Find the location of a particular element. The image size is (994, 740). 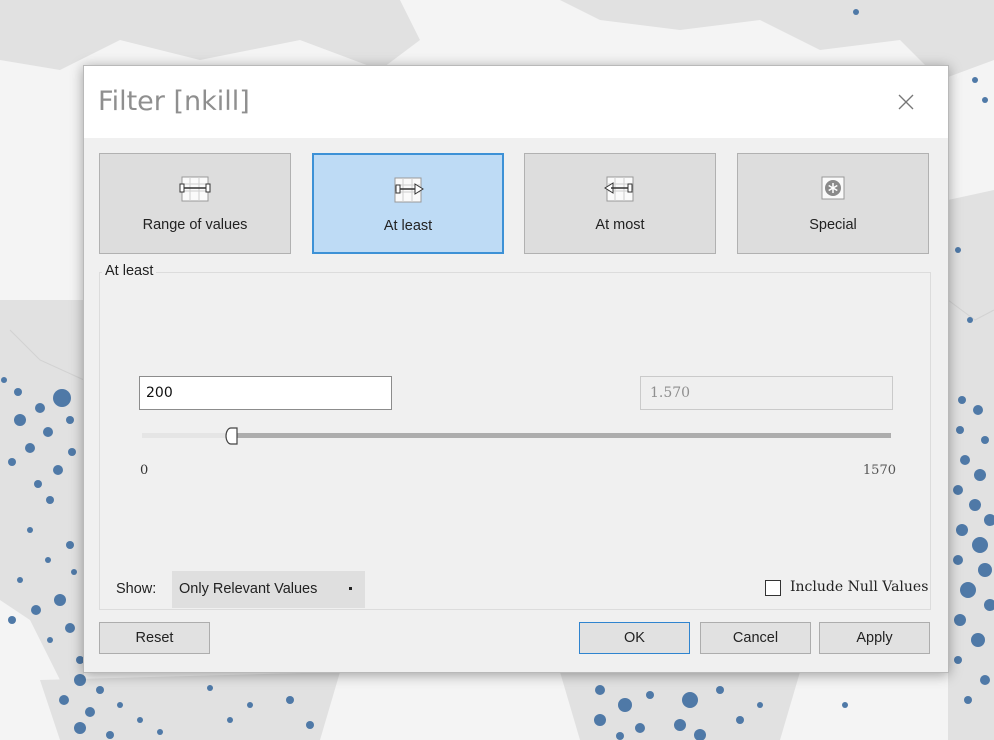

apply-button: Apply is located at coordinates (874, 638).